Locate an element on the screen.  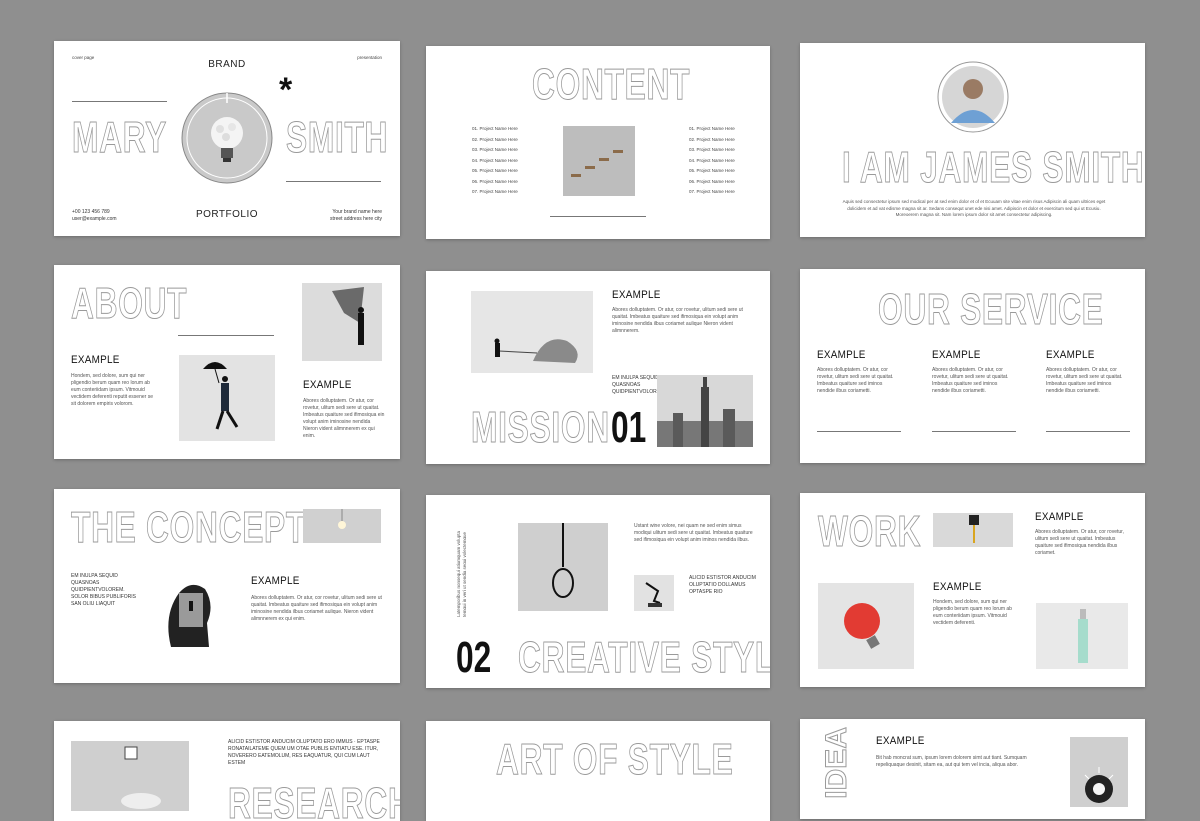
boulder-image is located at coordinates (532, 332).